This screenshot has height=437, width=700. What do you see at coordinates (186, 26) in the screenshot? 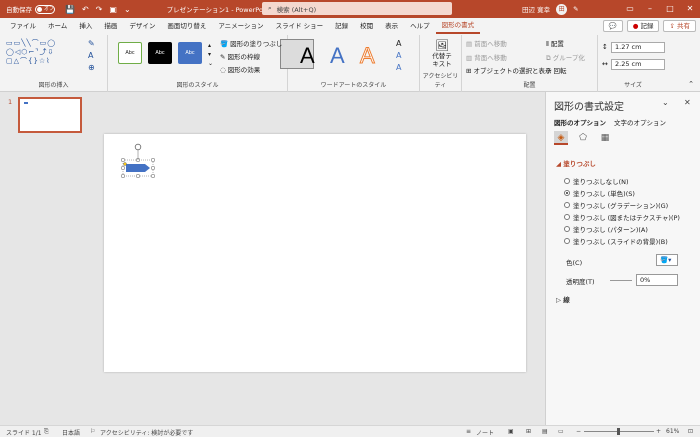
I see `tab-transitions: 画面切り替え` at bounding box center [186, 26].